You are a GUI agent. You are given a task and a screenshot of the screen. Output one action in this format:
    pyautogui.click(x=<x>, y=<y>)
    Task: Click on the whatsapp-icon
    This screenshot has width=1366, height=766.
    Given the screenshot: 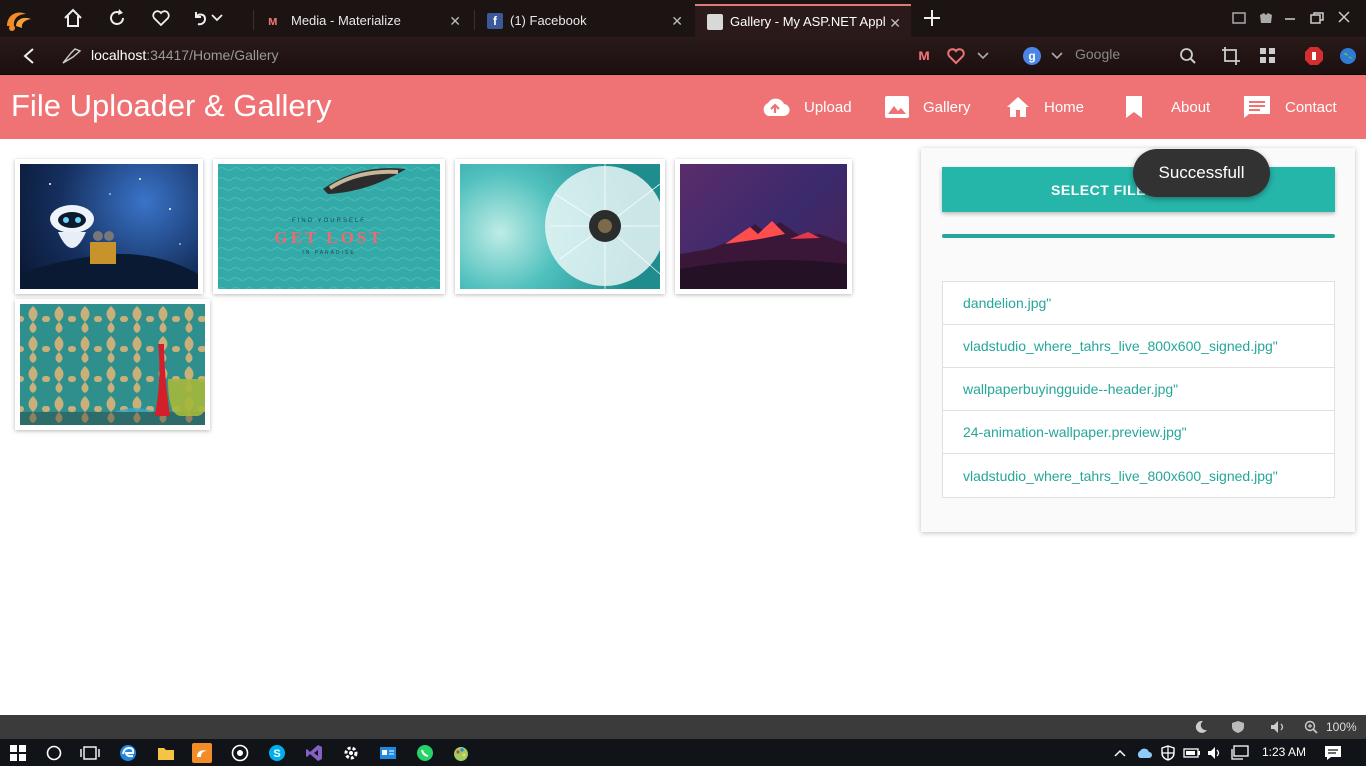 What is the action you would take?
    pyautogui.click(x=425, y=753)
    